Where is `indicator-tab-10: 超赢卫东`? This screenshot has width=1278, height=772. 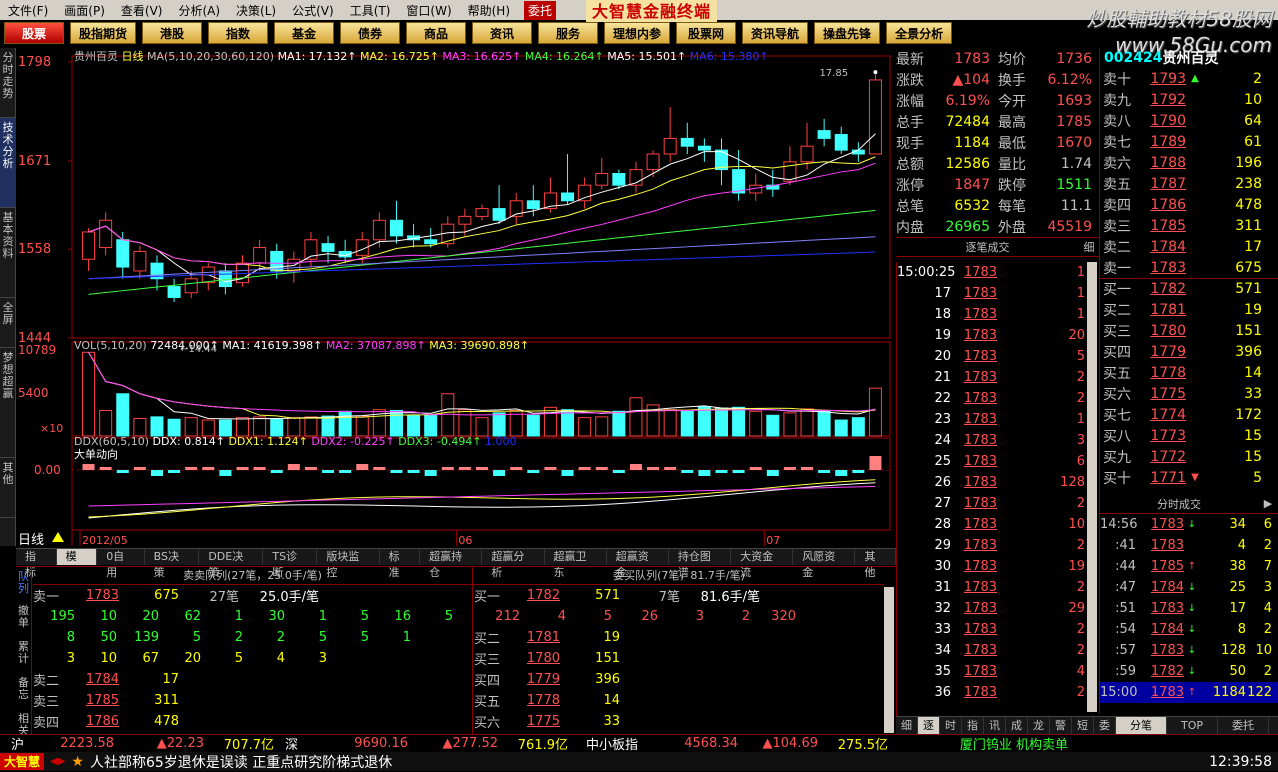
indicator-tab-10: 超赢卫东 is located at coordinates (576, 564).